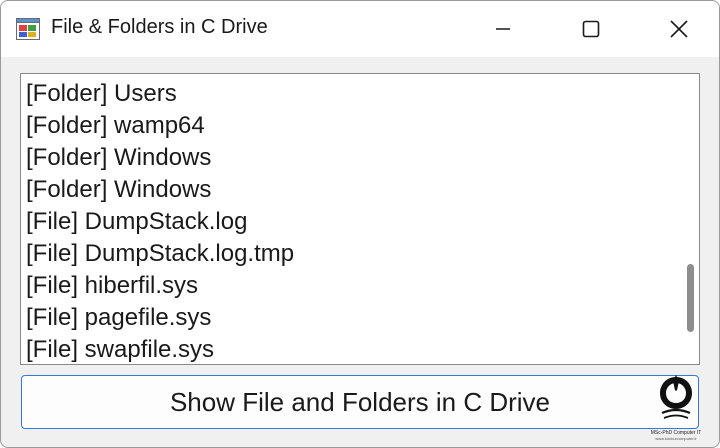 This screenshot has height=448, width=720. What do you see at coordinates (360, 29) in the screenshot?
I see `title-bar: File & Folders in C Drive` at bounding box center [360, 29].